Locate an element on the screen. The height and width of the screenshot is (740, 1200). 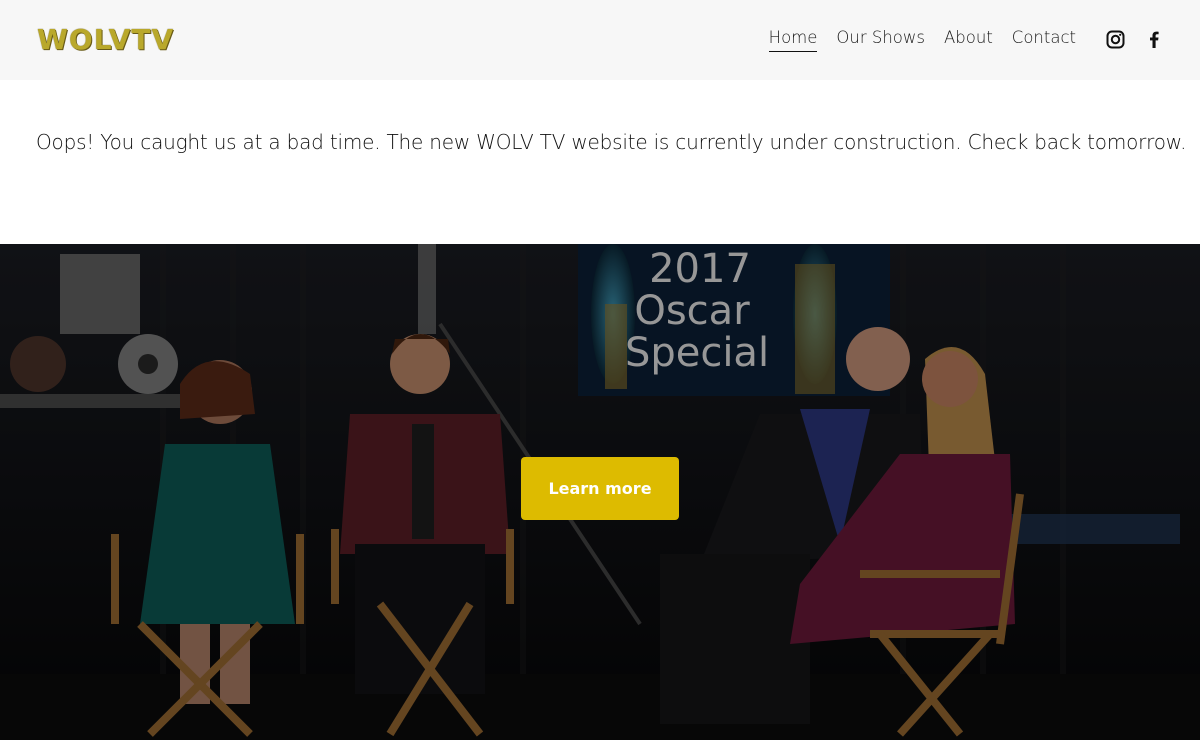
nav-item-our-shows: Our Shows is located at coordinates (880, 40).